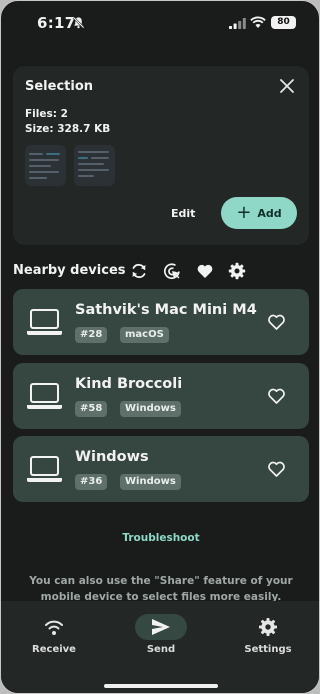 The image size is (320, 694). What do you see at coordinates (91, 482) in the screenshot?
I see `device-id-badge: #36` at bounding box center [91, 482].